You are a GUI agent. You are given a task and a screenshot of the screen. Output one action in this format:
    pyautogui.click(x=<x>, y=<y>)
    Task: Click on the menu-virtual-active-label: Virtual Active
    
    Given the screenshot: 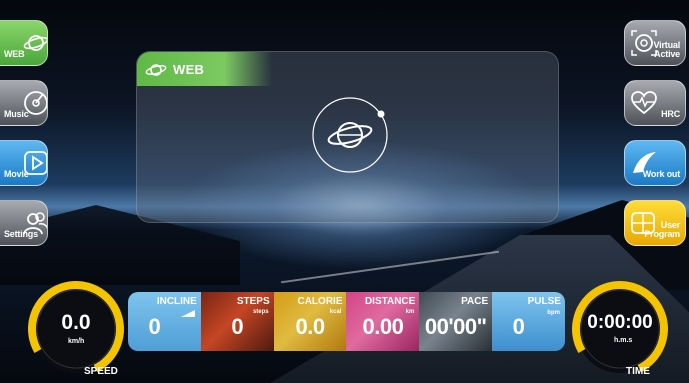 What is the action you would take?
    pyautogui.click(x=667, y=50)
    